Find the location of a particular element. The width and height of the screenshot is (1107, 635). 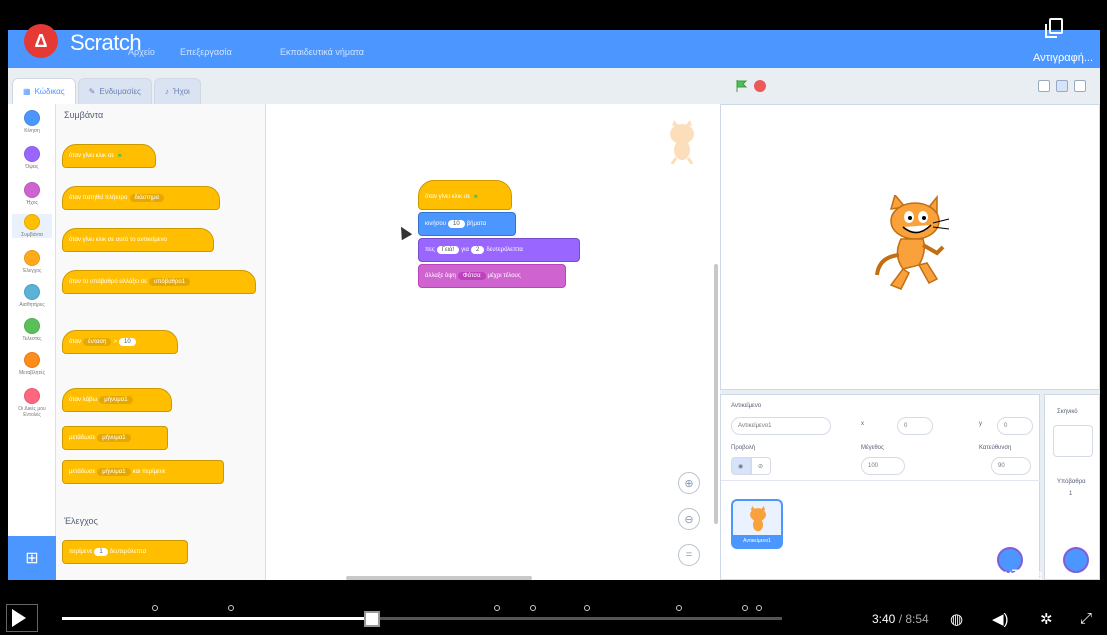

scratch-menubar: Αρχείο Επεξεργασία Εκπαιδευτικά νήματα is located at coordinates (554, 49).